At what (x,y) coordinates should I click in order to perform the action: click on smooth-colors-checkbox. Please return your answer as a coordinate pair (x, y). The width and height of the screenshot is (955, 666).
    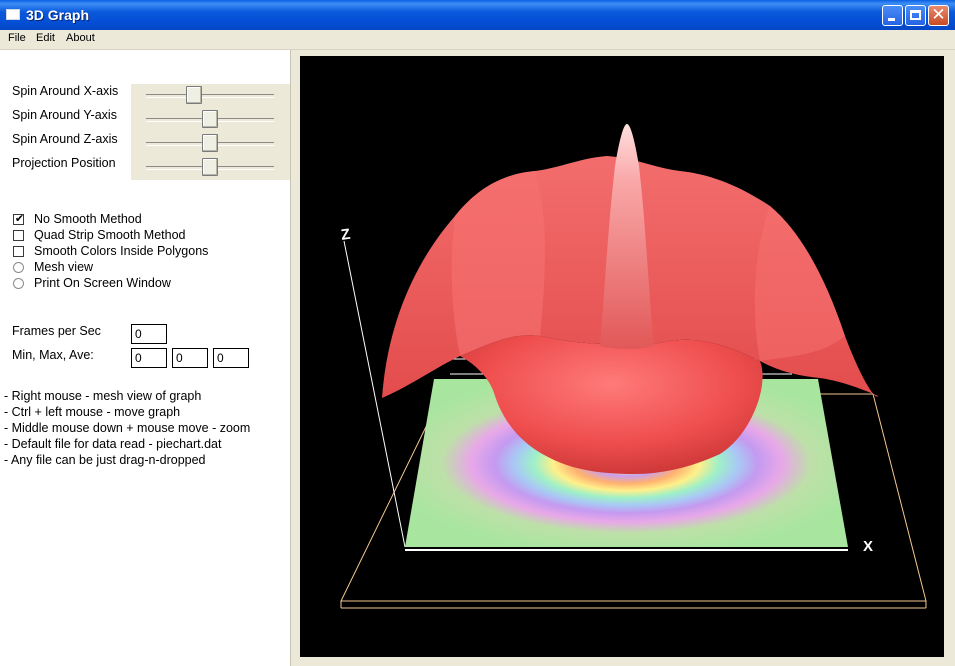
    Looking at the image, I should click on (18, 251).